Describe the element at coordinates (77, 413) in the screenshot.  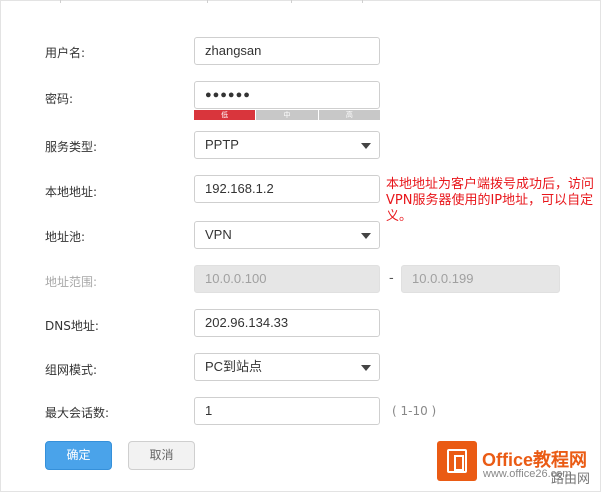
I see `max-sessions-label: 最大会话数:` at that location.